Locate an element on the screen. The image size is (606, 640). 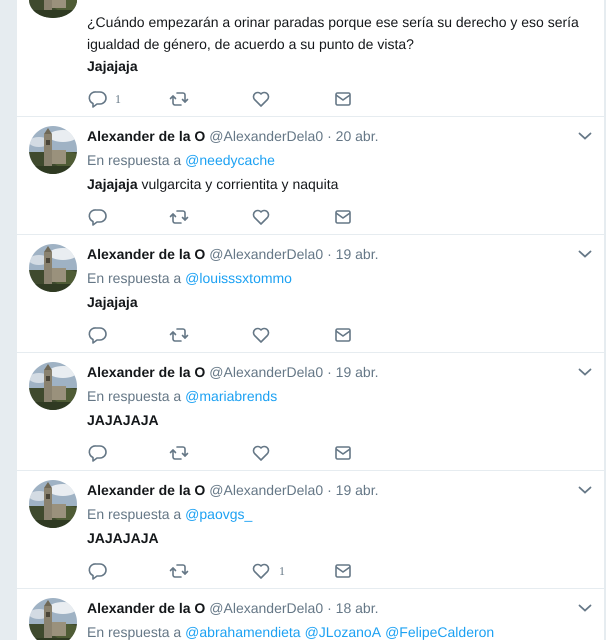
mention-link: @louisssxtommo is located at coordinates (238, 278).